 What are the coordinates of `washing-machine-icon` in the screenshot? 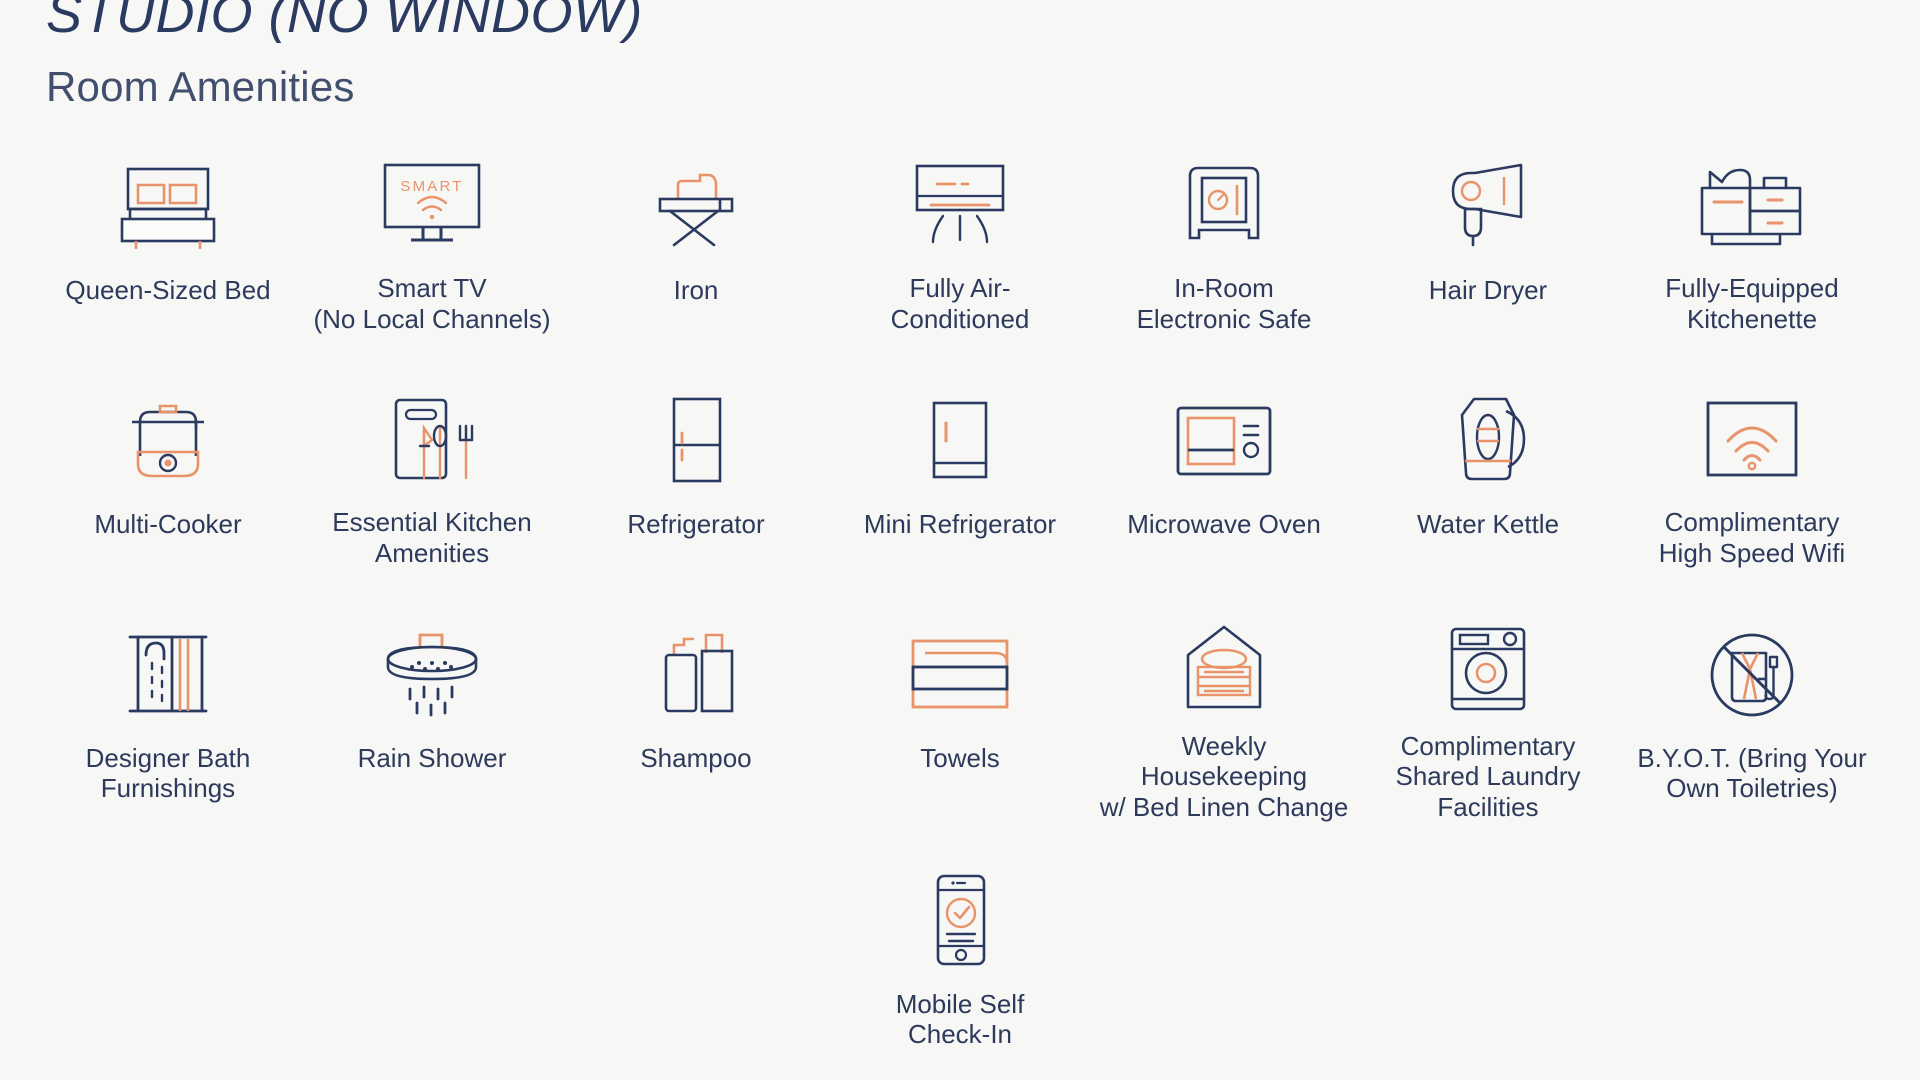 It's located at (1488, 669).